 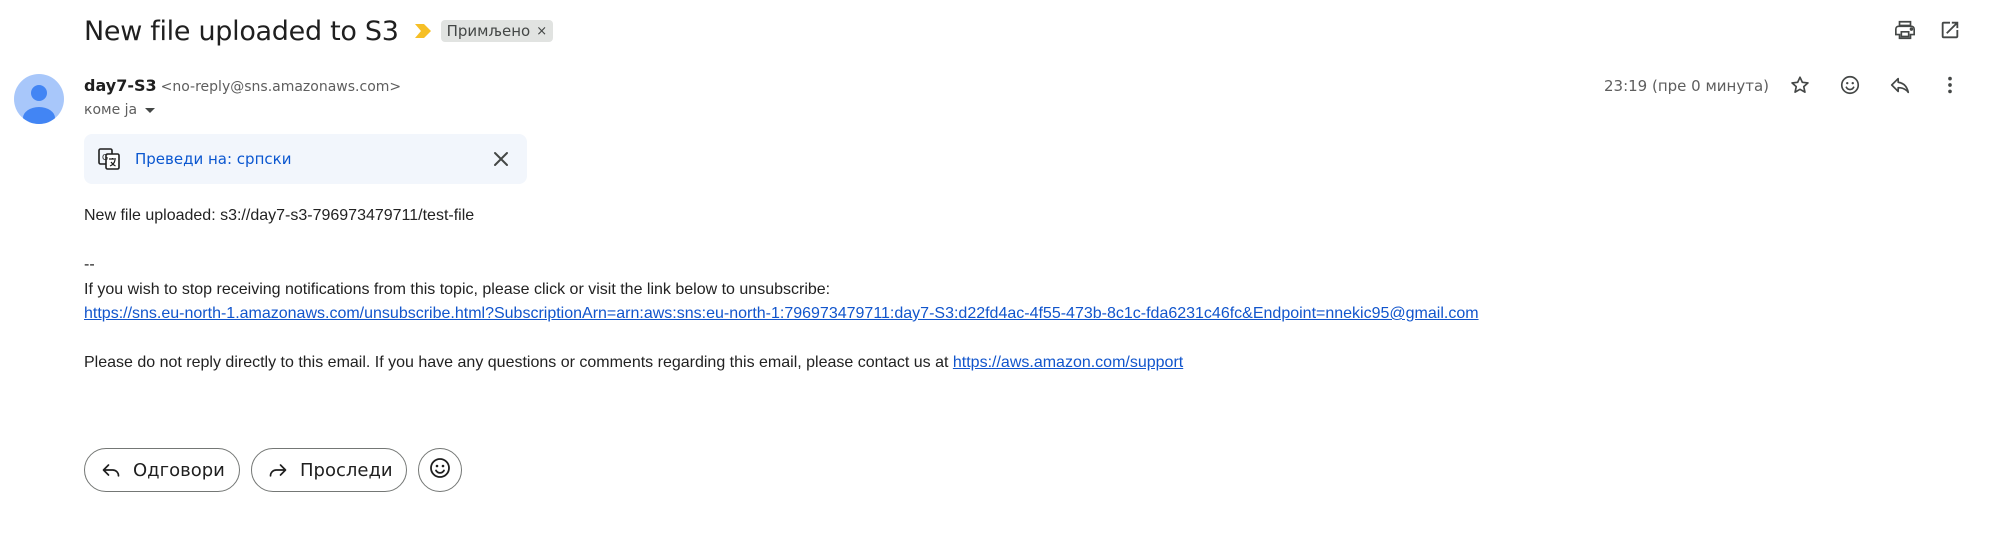 What do you see at coordinates (241, 31) in the screenshot?
I see `email-subject: New file uploaded to S3` at bounding box center [241, 31].